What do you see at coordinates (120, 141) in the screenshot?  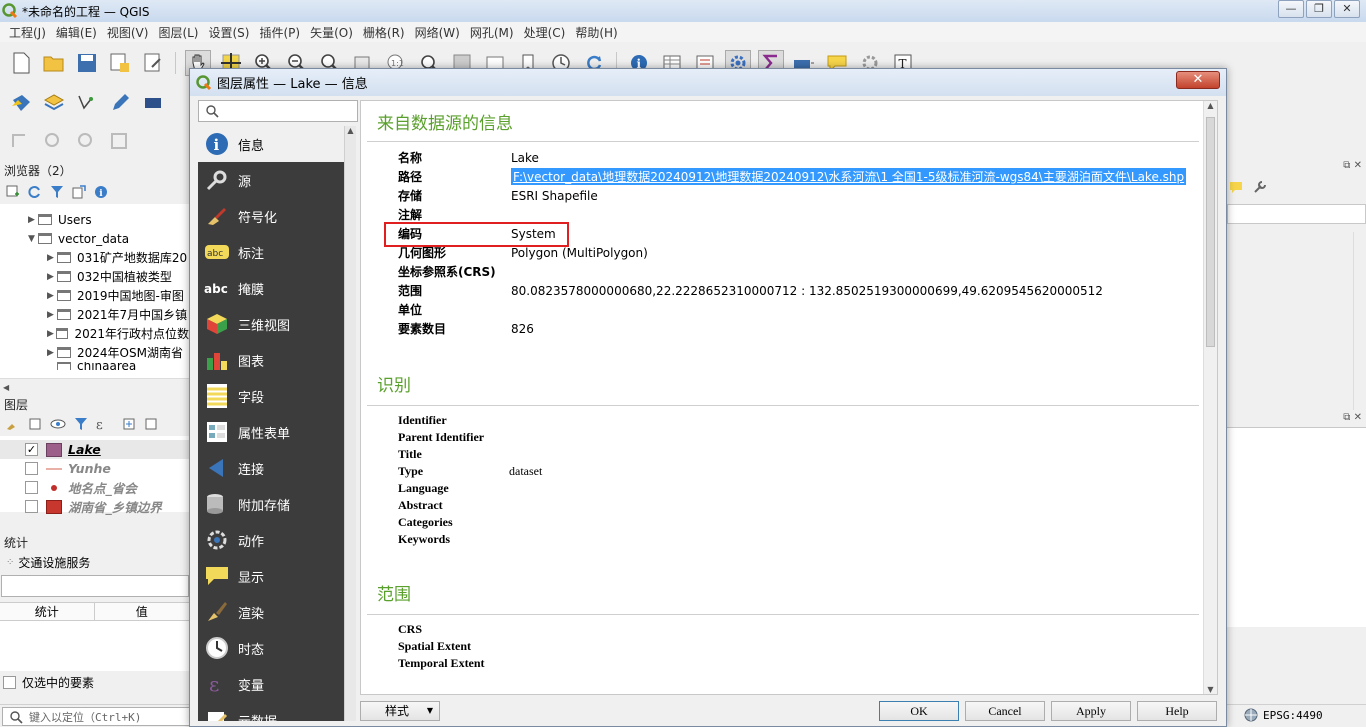 I see `deselect-icon` at bounding box center [120, 141].